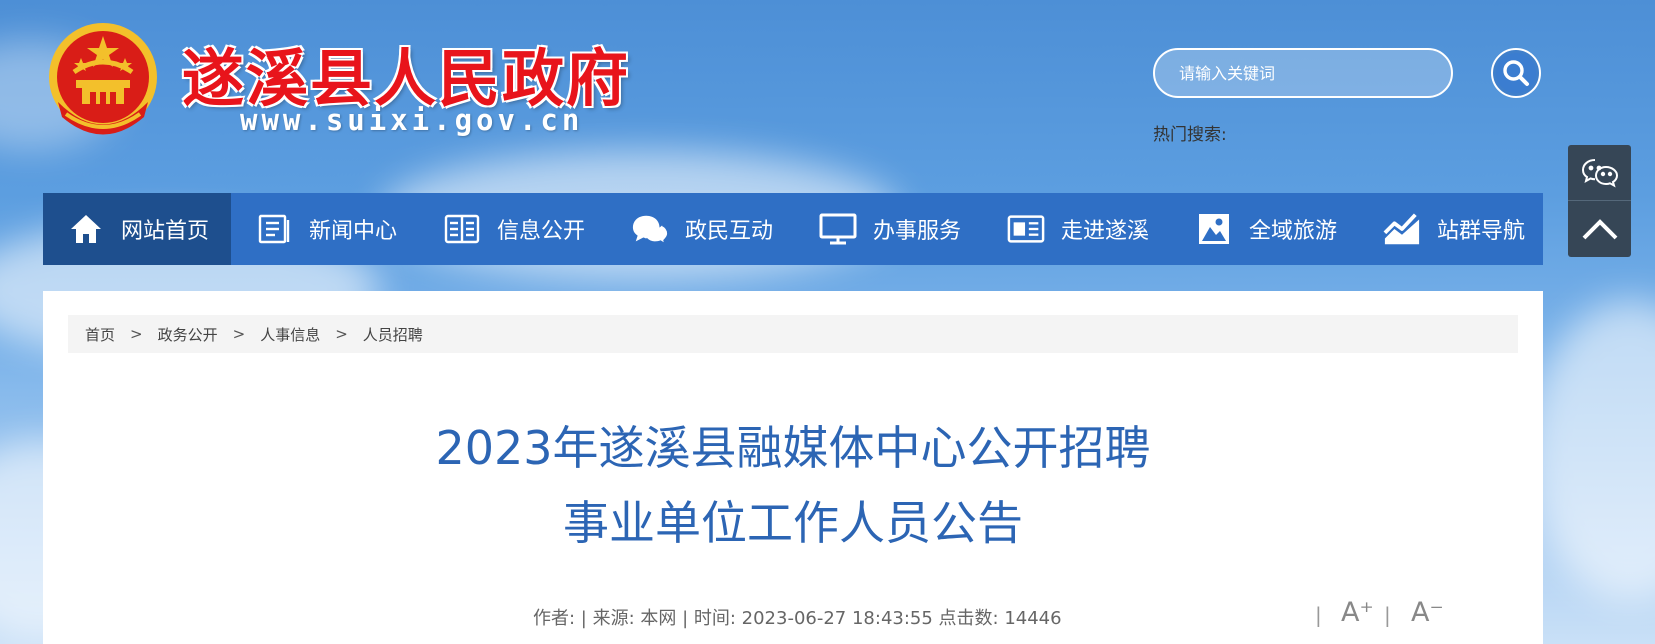 The height and width of the screenshot is (644, 1655). I want to click on nav-item-about: 走进遂溪, so click(1077, 229).